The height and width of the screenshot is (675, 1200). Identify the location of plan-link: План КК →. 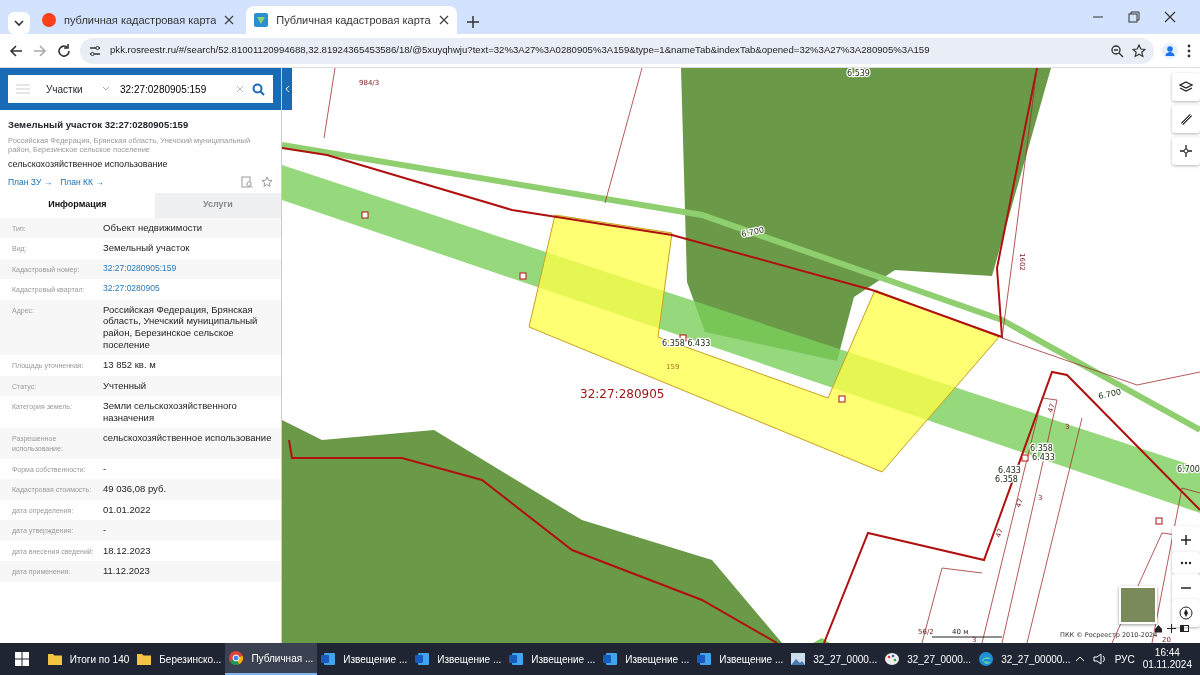
(82, 182).